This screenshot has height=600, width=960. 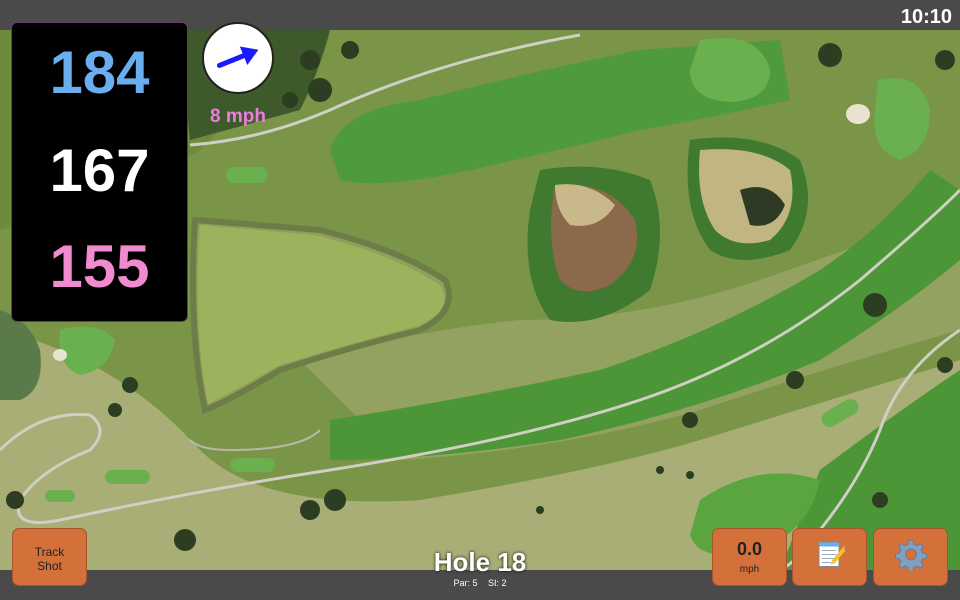 I want to click on distance-front: 155, so click(x=99, y=266).